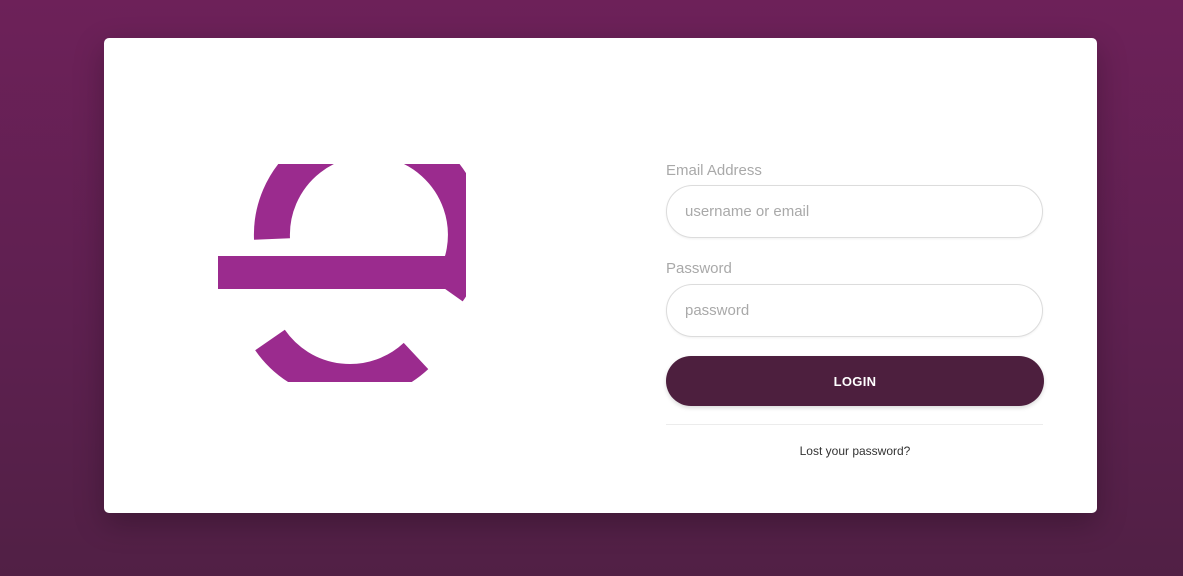  I want to click on email-label: Email Address, so click(714, 170).